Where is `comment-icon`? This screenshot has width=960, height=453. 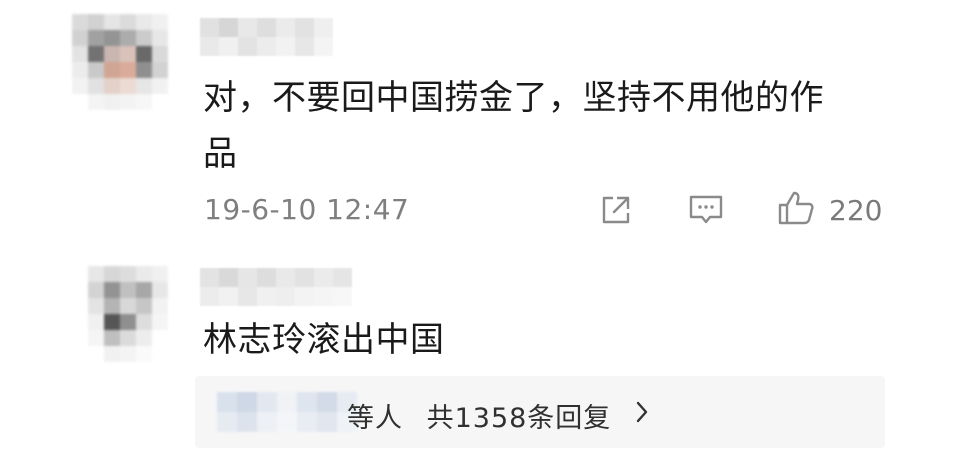
comment-icon is located at coordinates (706, 210).